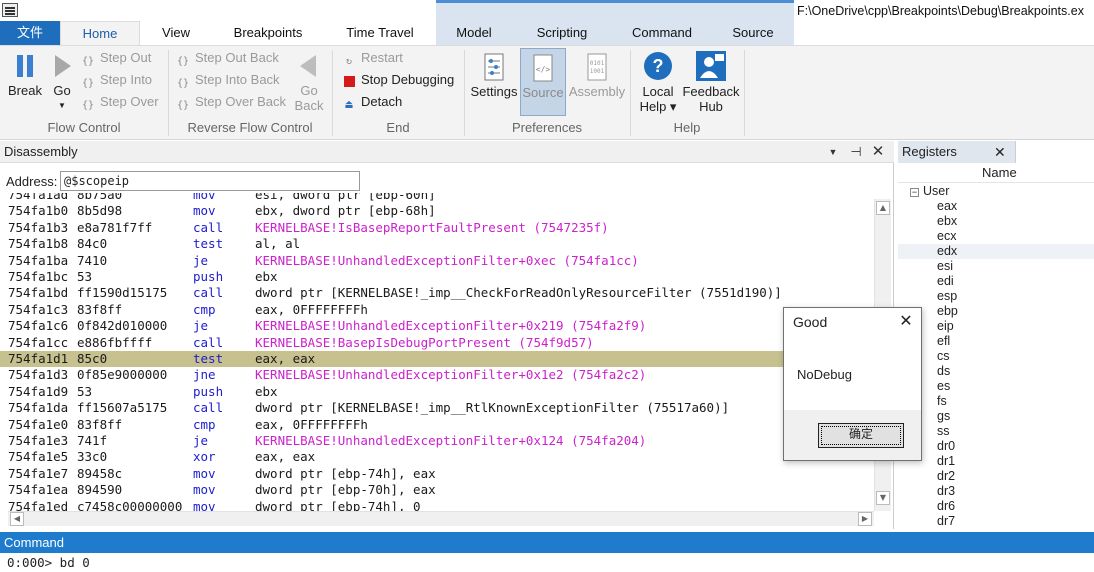  I want to click on register-item-dr0: dr0, so click(996, 446).